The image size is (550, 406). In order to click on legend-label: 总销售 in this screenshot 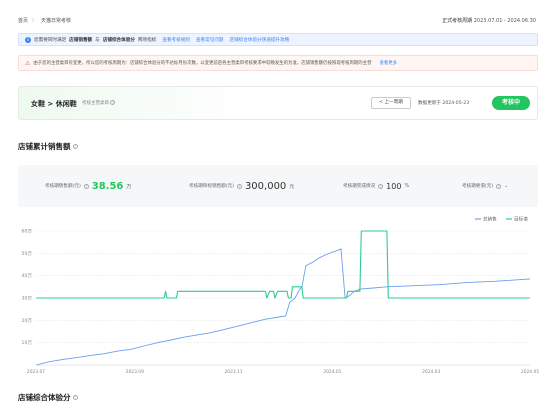, I will do `click(490, 219)`.